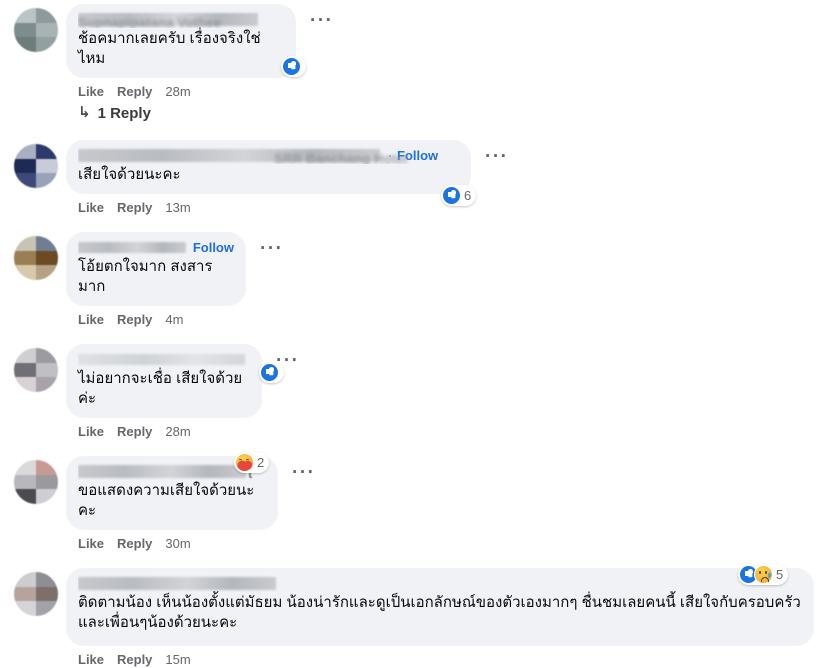 This screenshot has width=820, height=668. I want to click on comment-bubble-row: Follow โอ้ยตกใจมาก สงสารมาก ···, so click(443, 269).